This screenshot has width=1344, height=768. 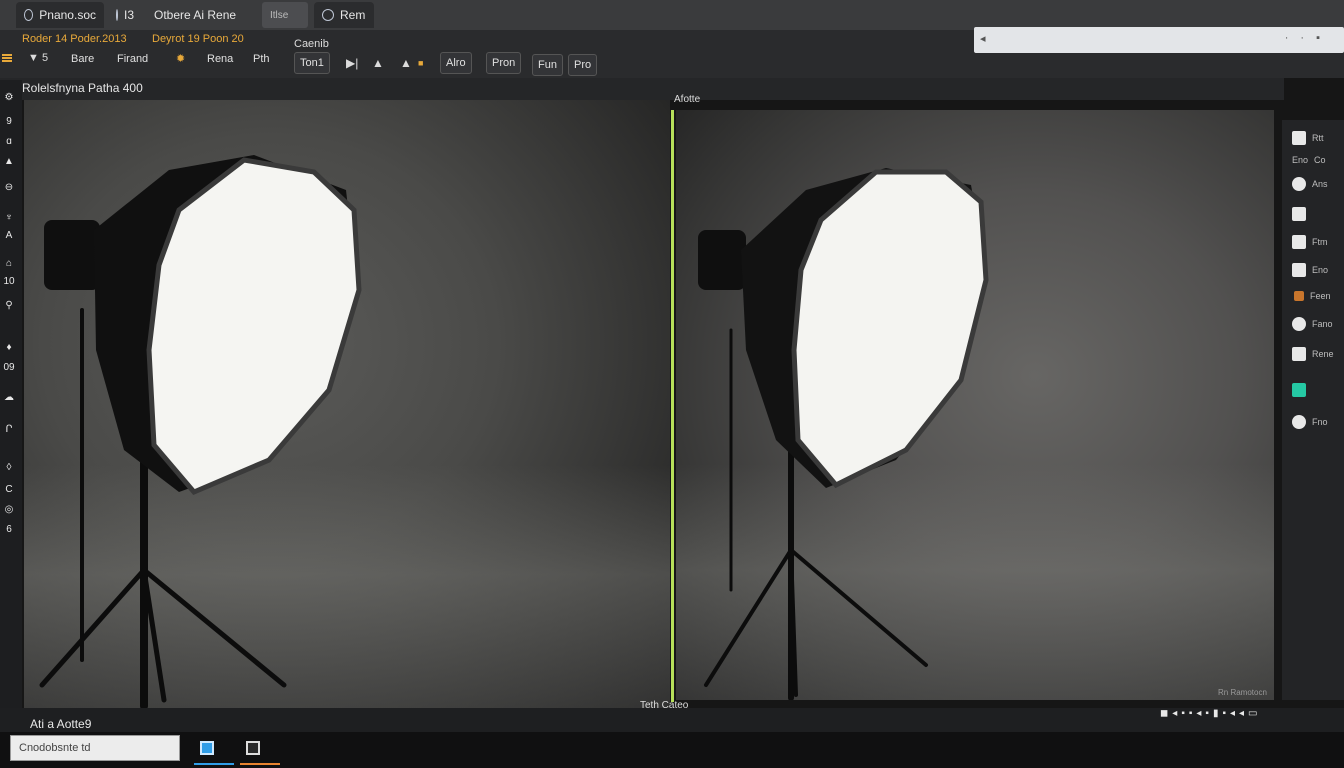 What do you see at coordinates (1299, 354) in the screenshot?
I see `brush-icon` at bounding box center [1299, 354].